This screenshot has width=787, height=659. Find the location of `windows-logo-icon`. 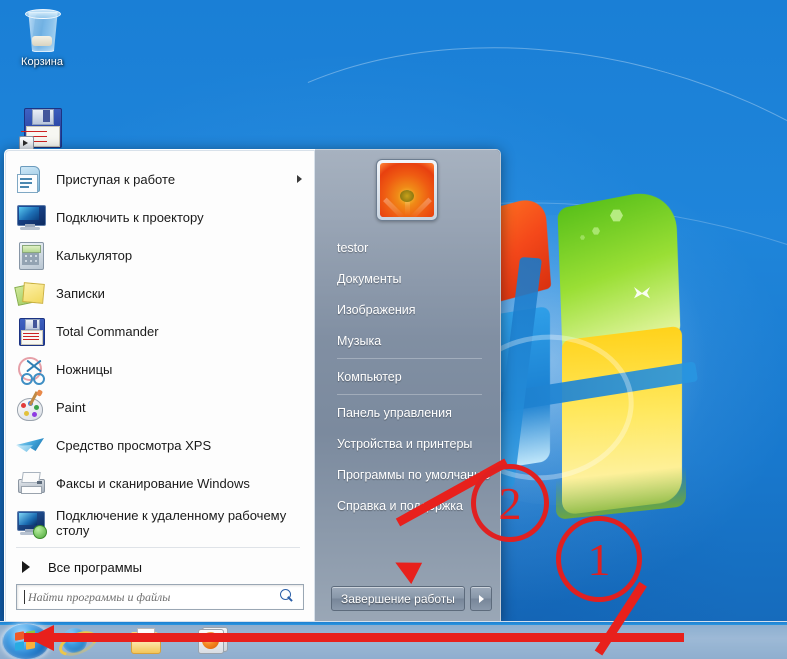

windows-logo-icon is located at coordinates (26, 640).